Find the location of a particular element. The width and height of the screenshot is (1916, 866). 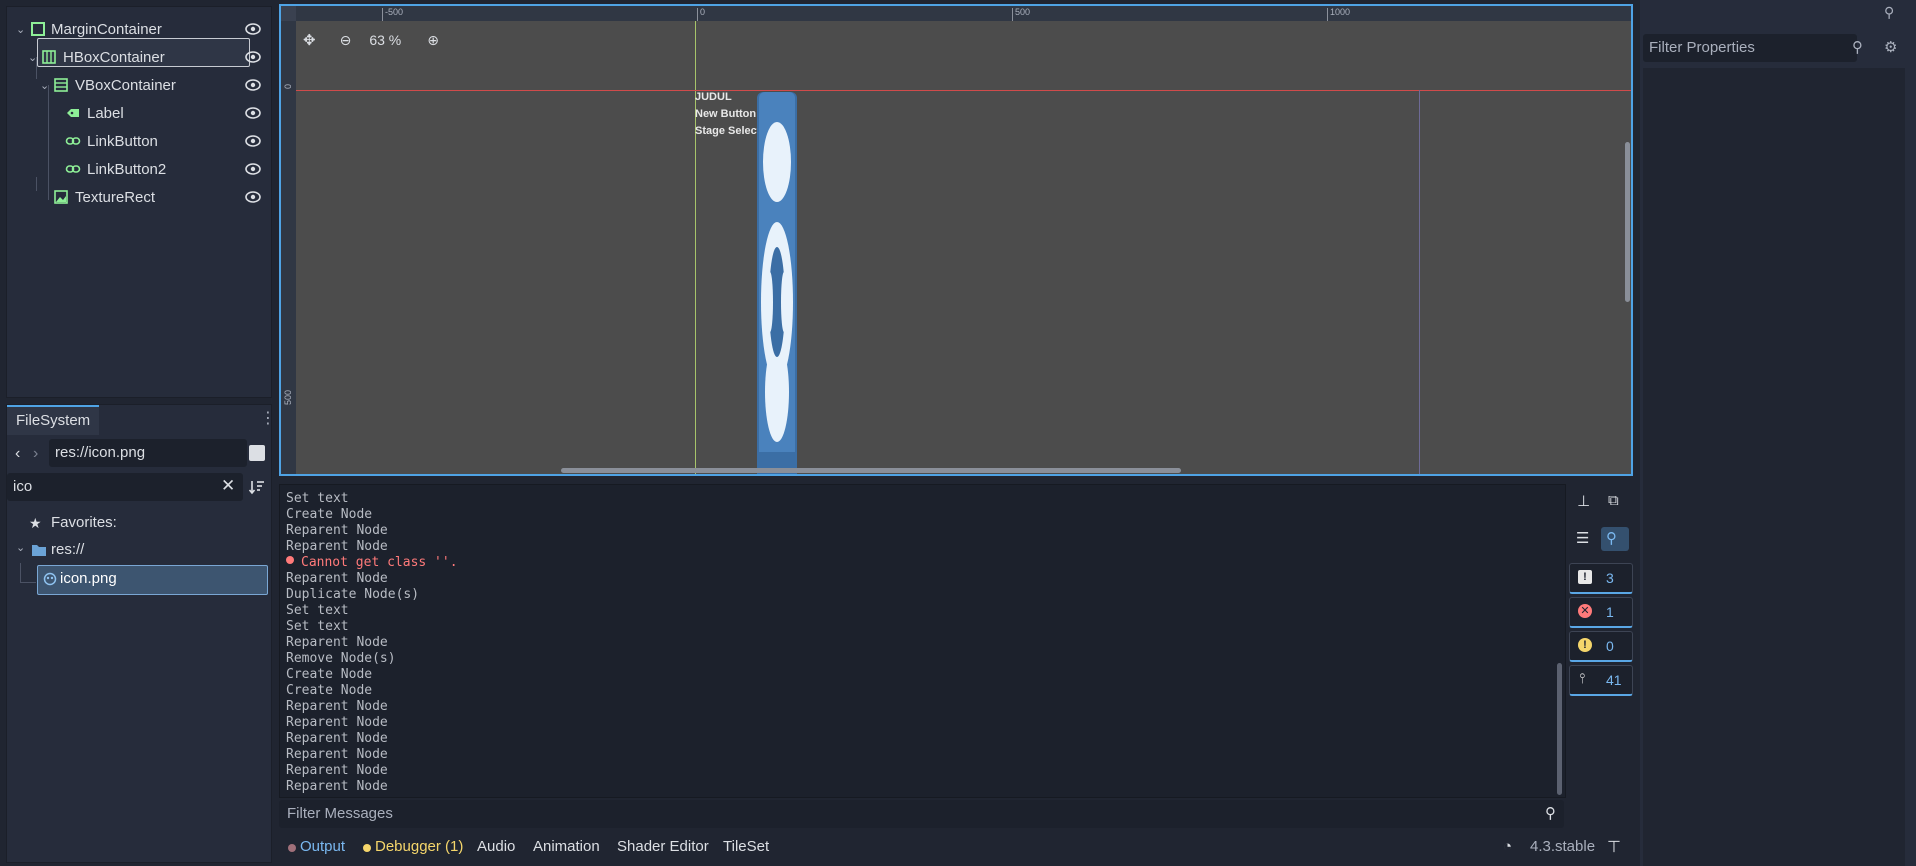

horizontal-scrollbar is located at coordinates (871, 470).